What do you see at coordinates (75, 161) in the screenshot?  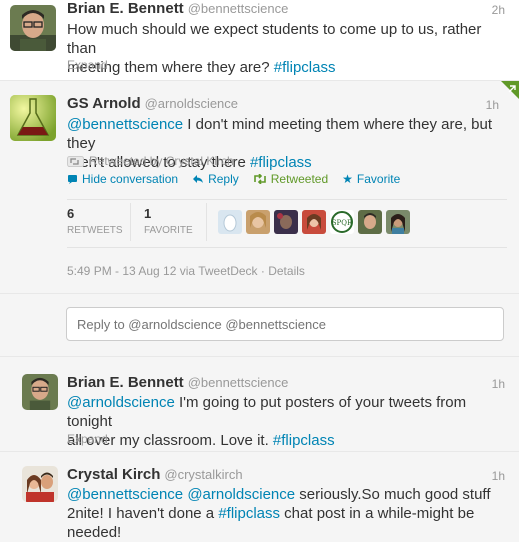 I see `retweet-icon` at bounding box center [75, 161].